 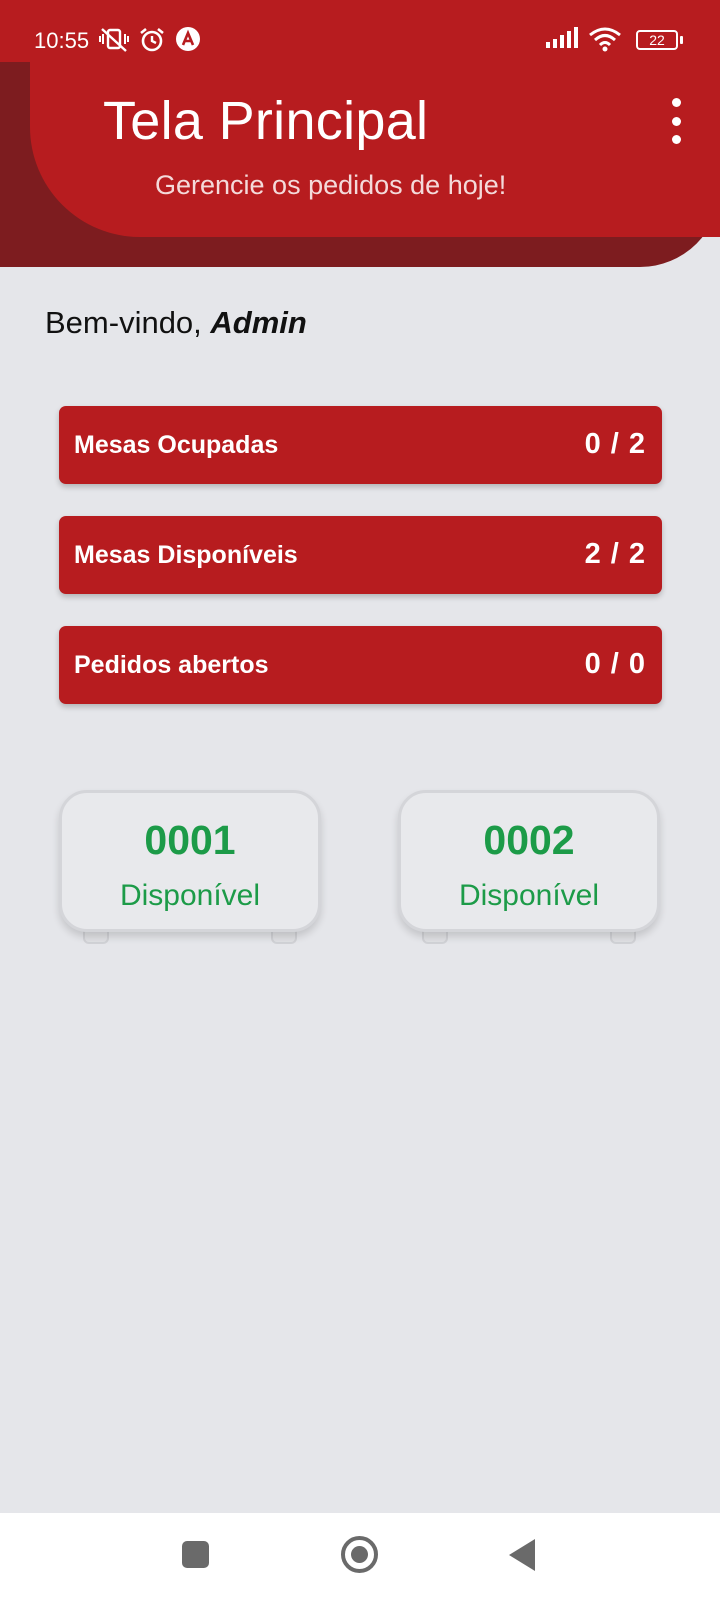 I want to click on more-vertical-icon, so click(x=676, y=121).